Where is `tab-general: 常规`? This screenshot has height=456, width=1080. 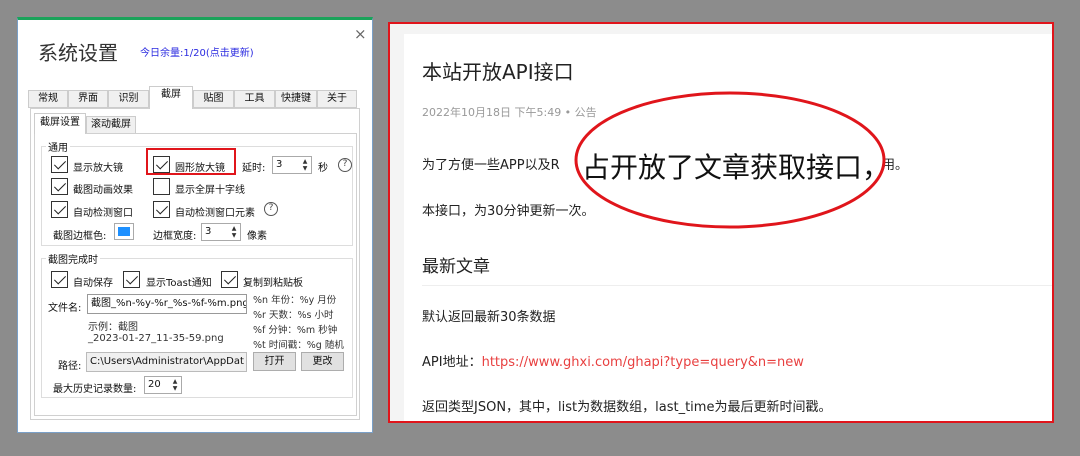
tab-general: 常规 is located at coordinates (48, 99).